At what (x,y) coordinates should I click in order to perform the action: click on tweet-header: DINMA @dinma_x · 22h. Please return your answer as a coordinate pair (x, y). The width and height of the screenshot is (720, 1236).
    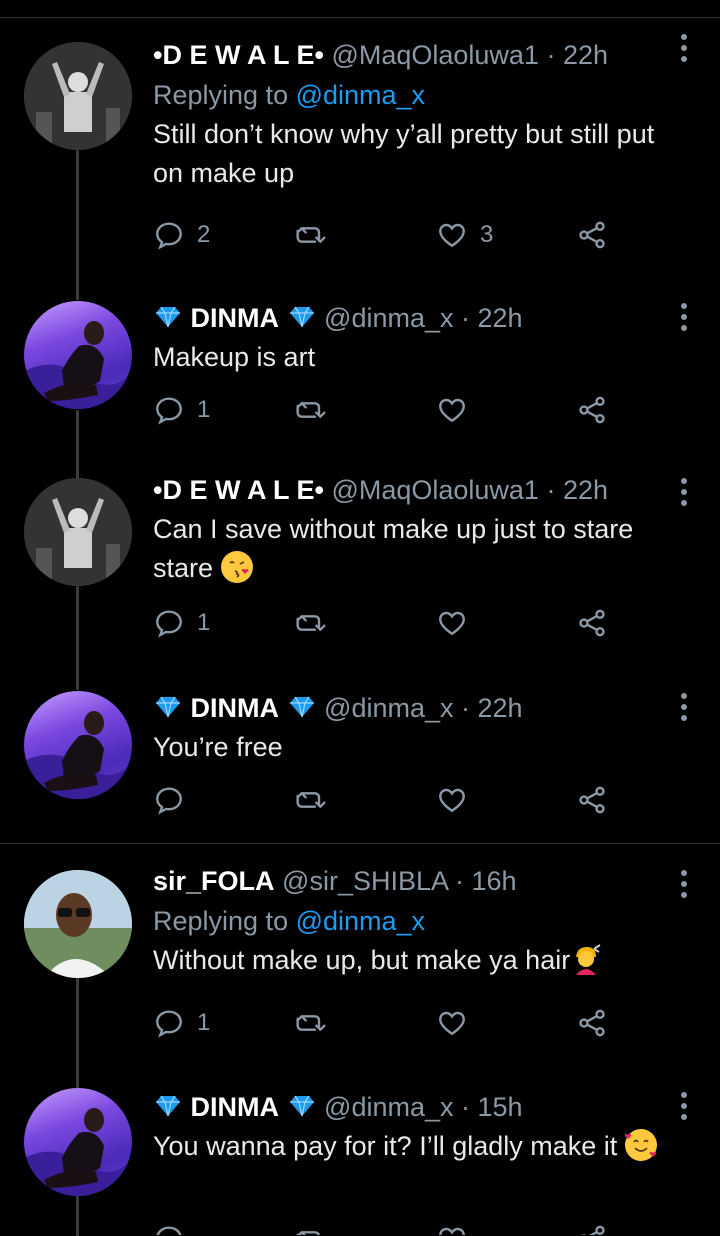
    Looking at the image, I should click on (416, 708).